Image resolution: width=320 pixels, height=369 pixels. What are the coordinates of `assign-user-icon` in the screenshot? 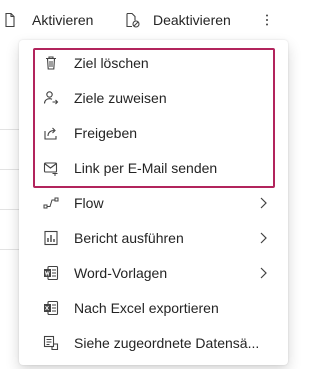 It's located at (51, 98).